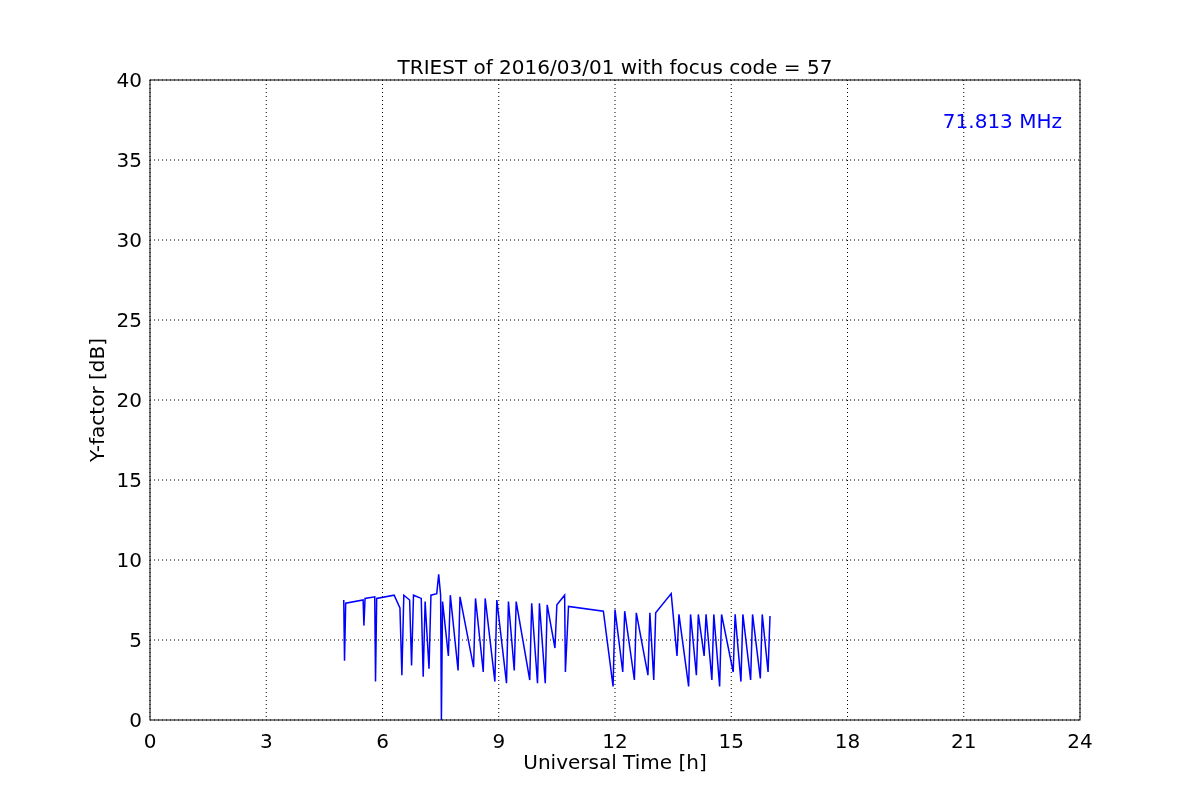  What do you see at coordinates (615, 741) in the screenshot?
I see `x-tick-label: 12` at bounding box center [615, 741].